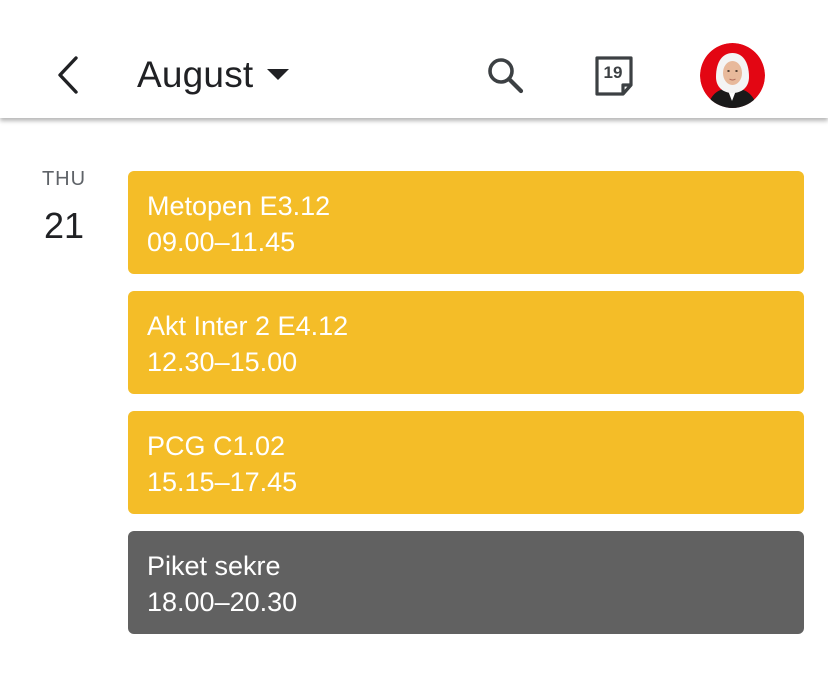  I want to click on event-title: Akt Inter 2 E4.12, so click(248, 326).